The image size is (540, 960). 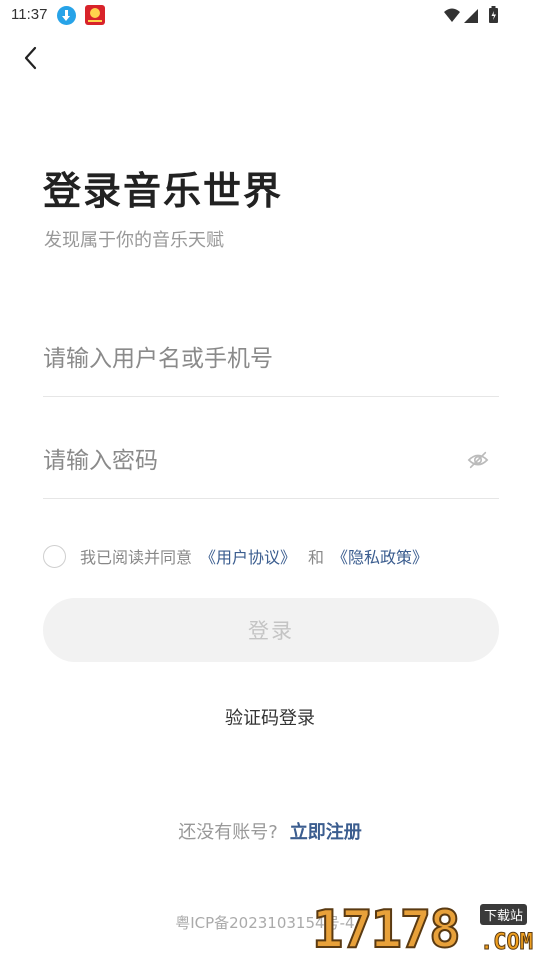 I want to click on agreement-row: 我已阅读并同意 《用户协议》 和 《隐私政策》, so click(x=235, y=556).